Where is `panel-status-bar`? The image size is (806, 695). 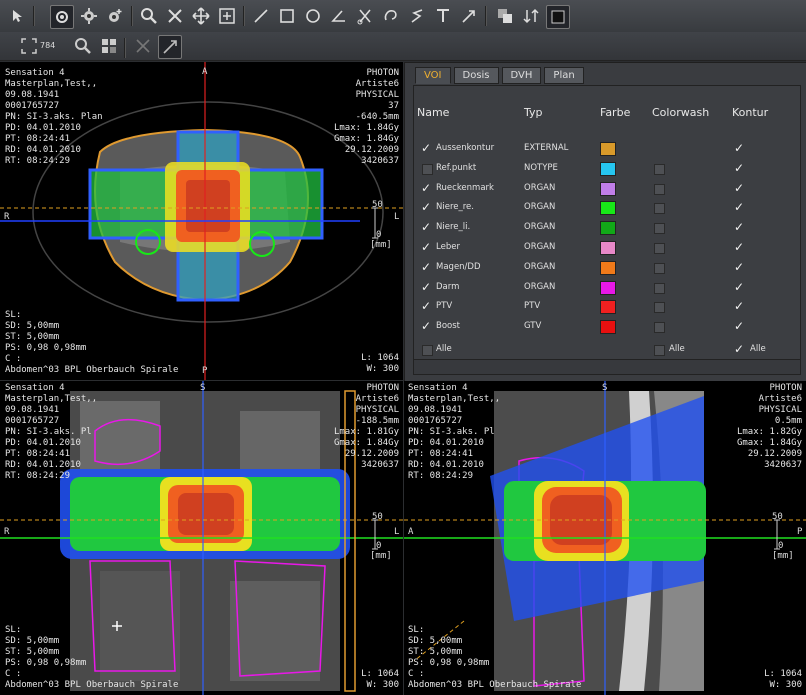 panel-status-bar is located at coordinates (607, 367).